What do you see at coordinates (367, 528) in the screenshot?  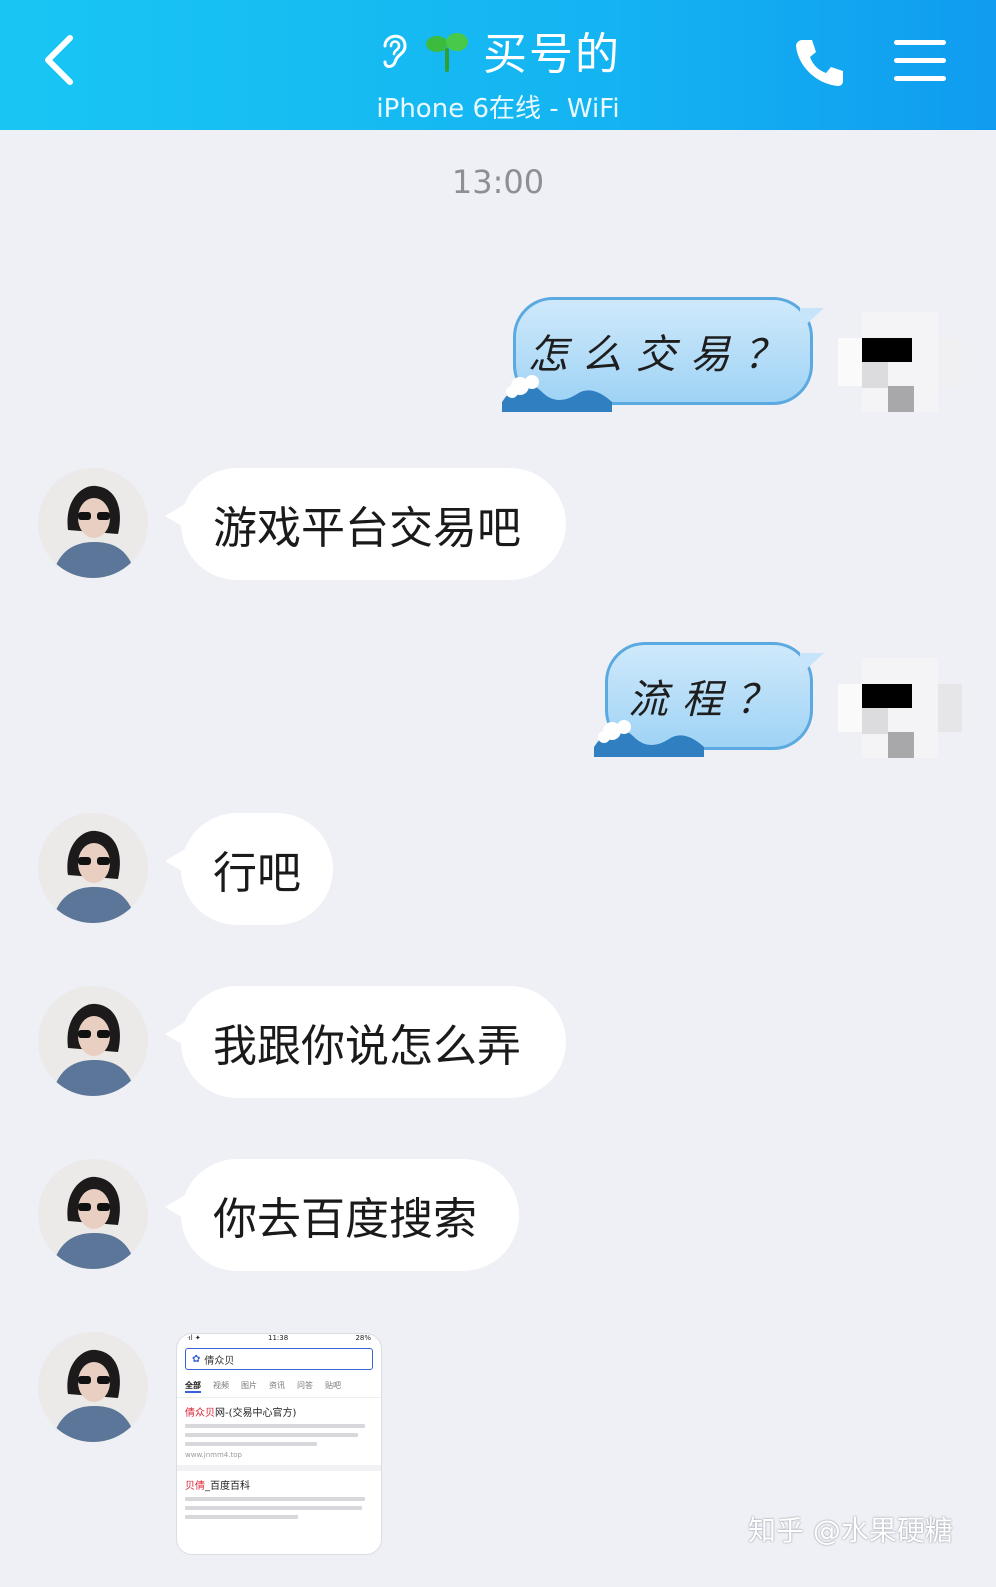 I see `message-text: 游戏平台交易吧` at bounding box center [367, 528].